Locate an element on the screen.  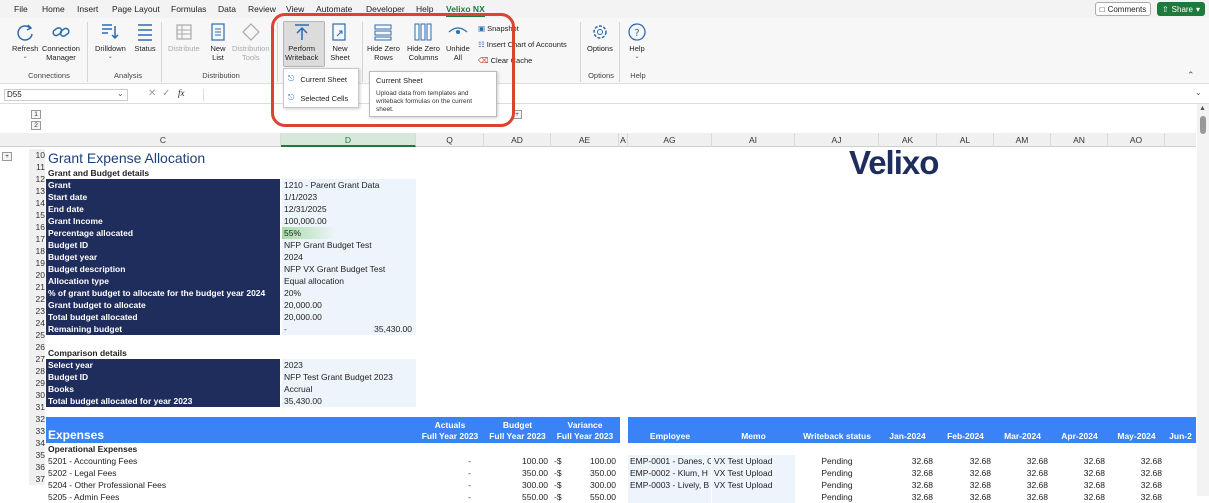
column-header-al: AL is located at coordinates (965, 140).